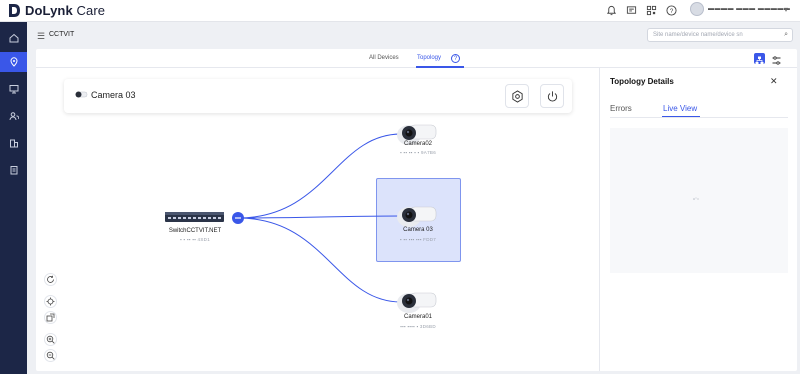  Describe the element at coordinates (642, 81) in the screenshot. I see `details-title: Topology Details` at that location.